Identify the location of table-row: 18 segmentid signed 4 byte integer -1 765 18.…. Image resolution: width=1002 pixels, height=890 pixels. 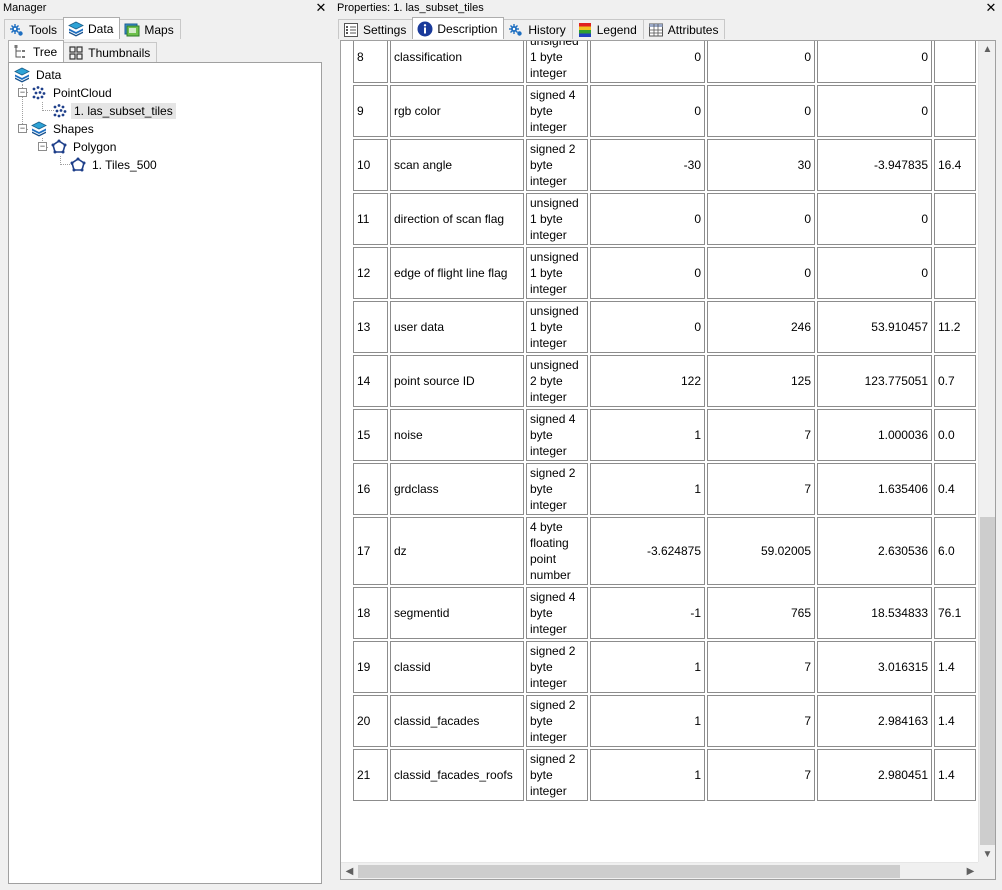
(664, 613).